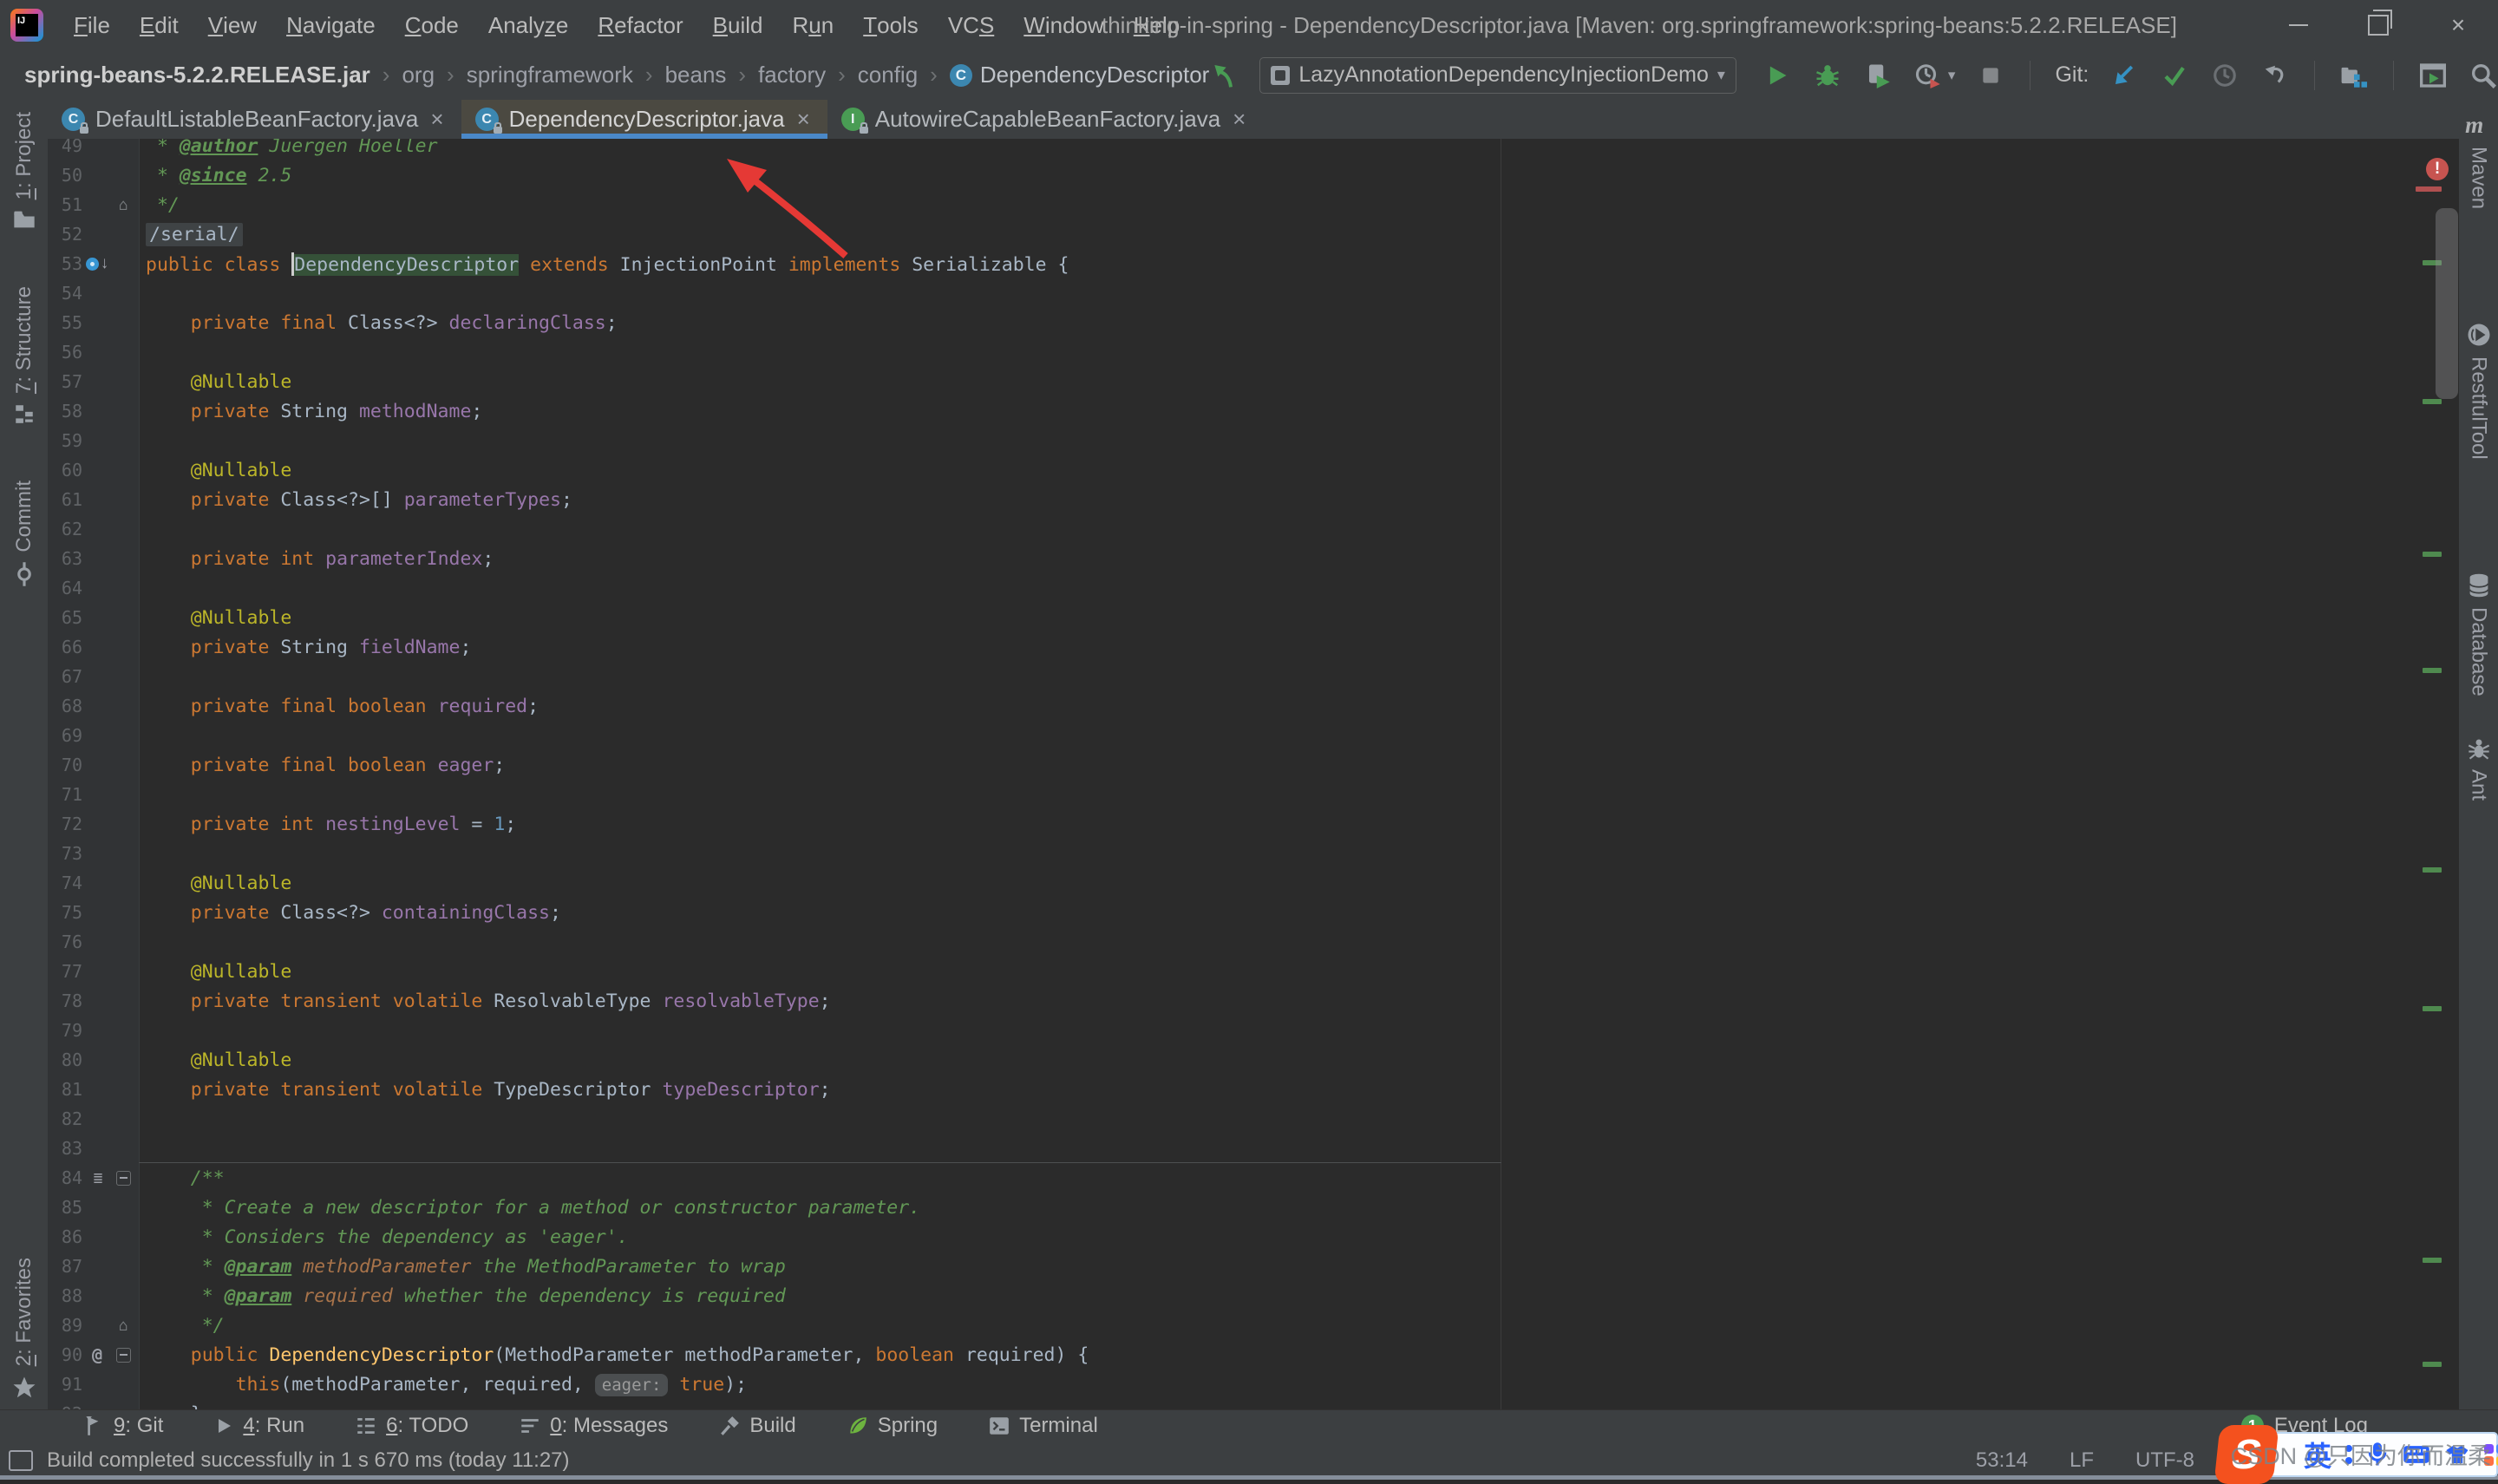  Describe the element at coordinates (1043, 1426) in the screenshot. I see `toolwindow-button-terminal: Terminal` at that location.